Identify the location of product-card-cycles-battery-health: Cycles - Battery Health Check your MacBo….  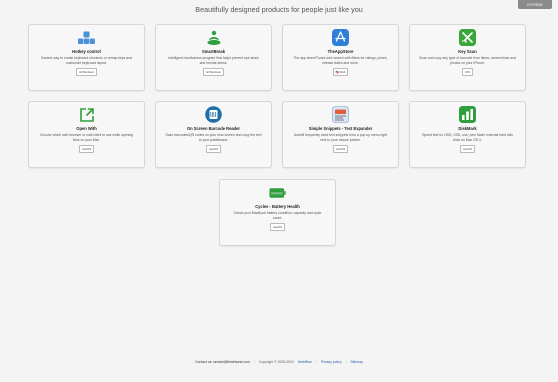
(277, 212).